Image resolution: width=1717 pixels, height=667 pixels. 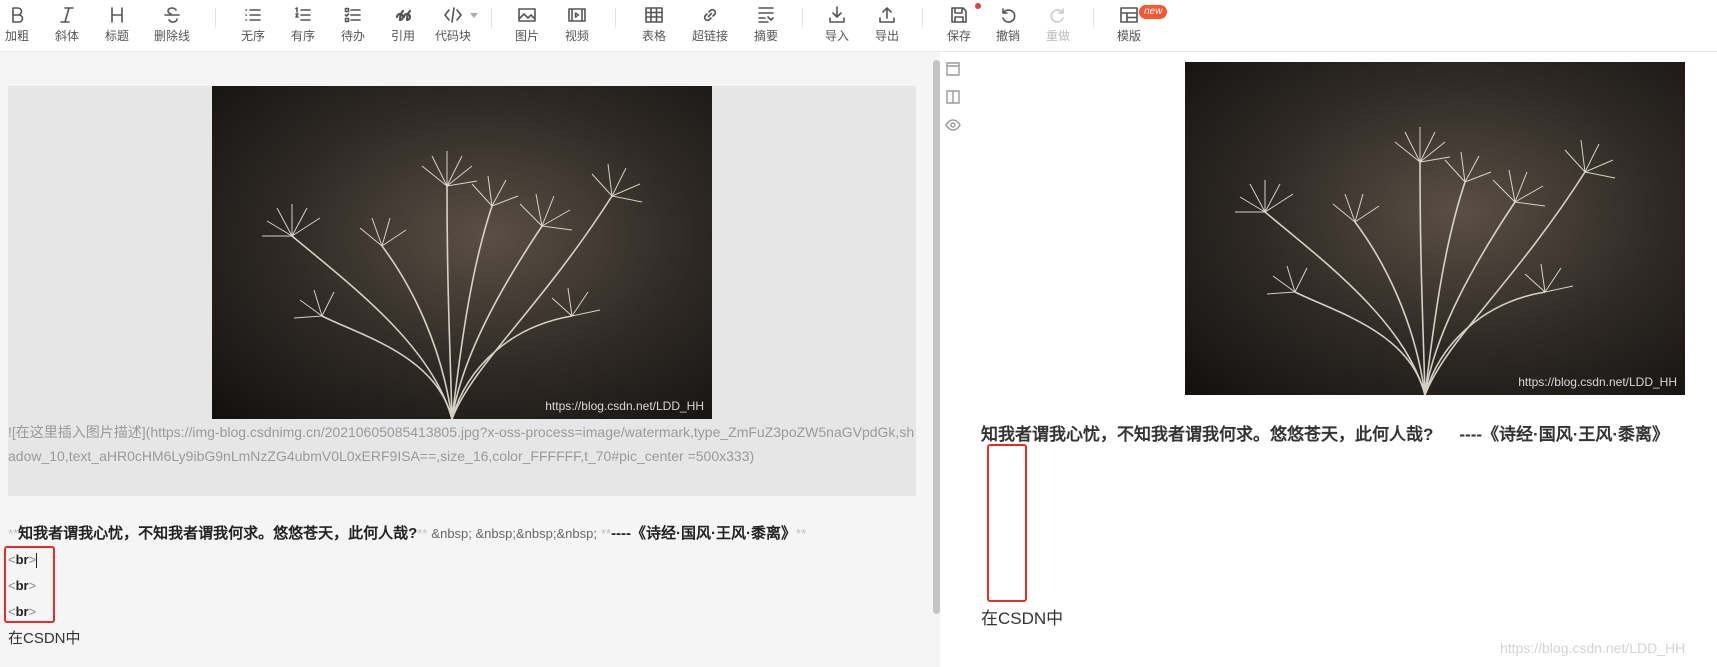 I want to click on preview-image: https://blog.csdn.net/LDD_HH, so click(x=1435, y=228).